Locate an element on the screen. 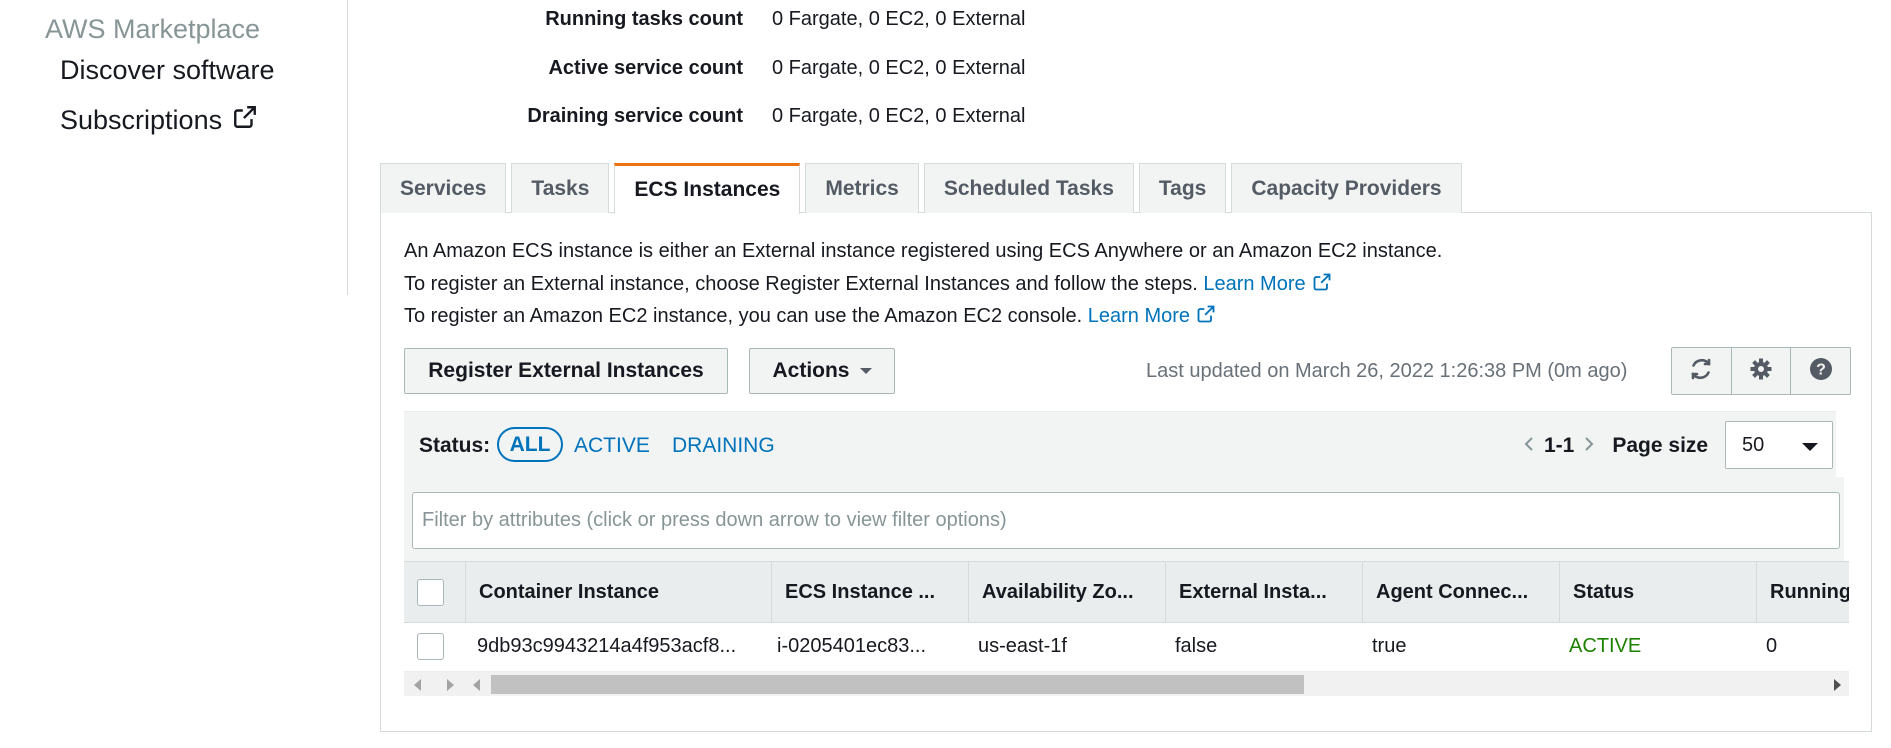 The height and width of the screenshot is (748, 1891). actions-dropdown-button: Actions is located at coordinates (822, 371).